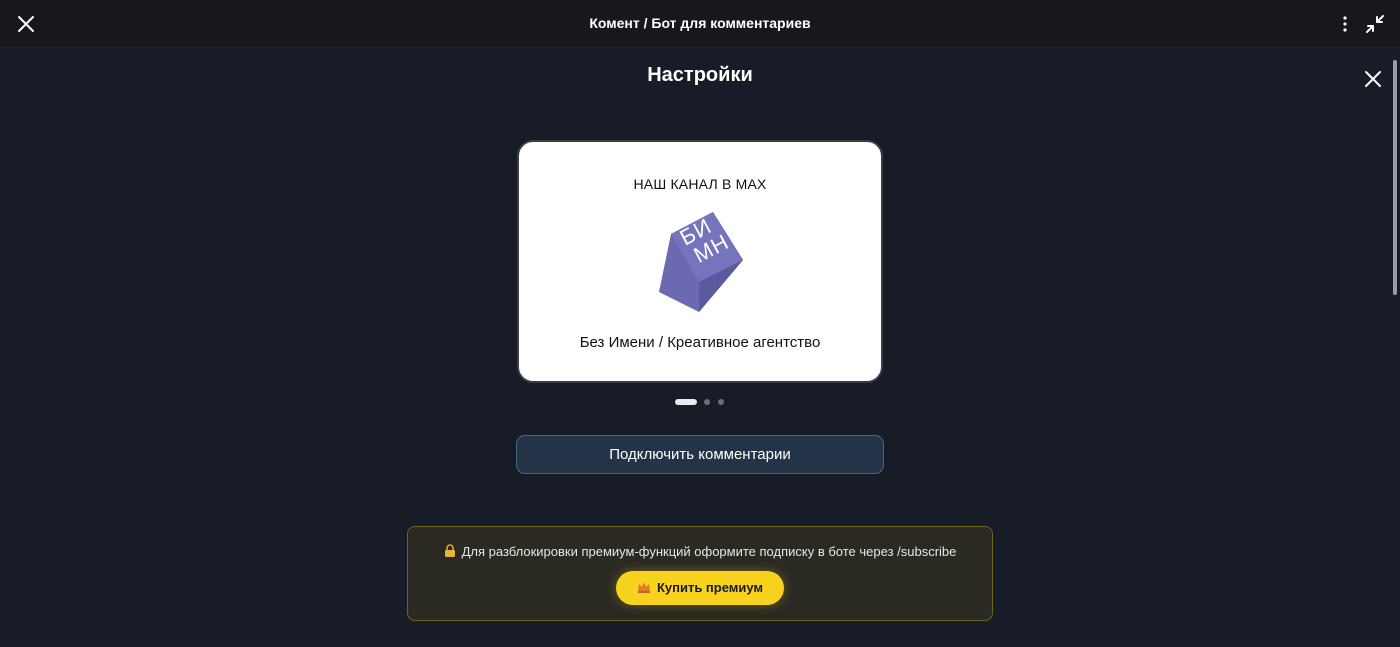  I want to click on settings-close-button, so click(1373, 79).